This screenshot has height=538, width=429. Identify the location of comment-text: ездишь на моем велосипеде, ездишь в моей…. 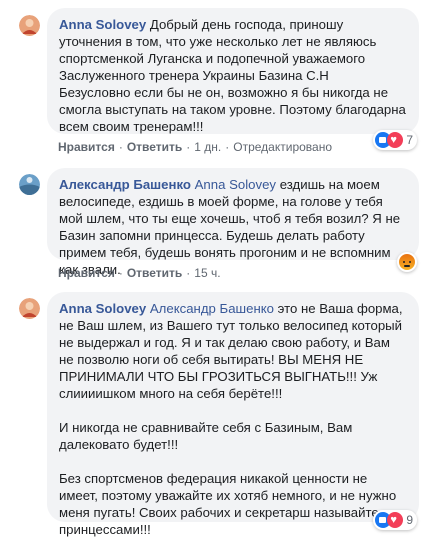
(230, 227).